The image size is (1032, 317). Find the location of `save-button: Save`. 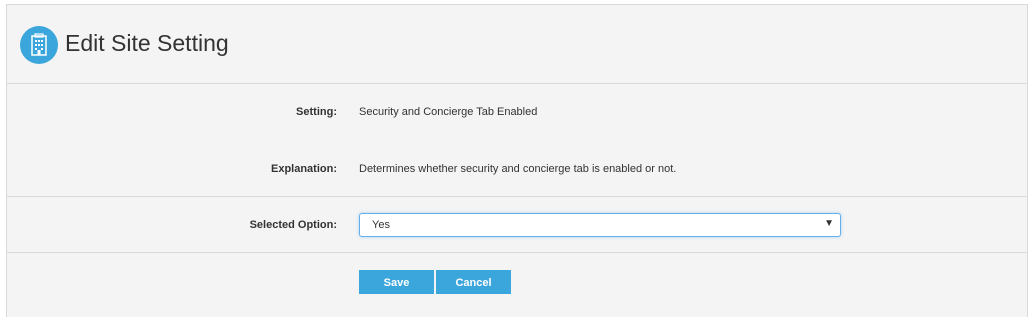

save-button: Save is located at coordinates (396, 282).